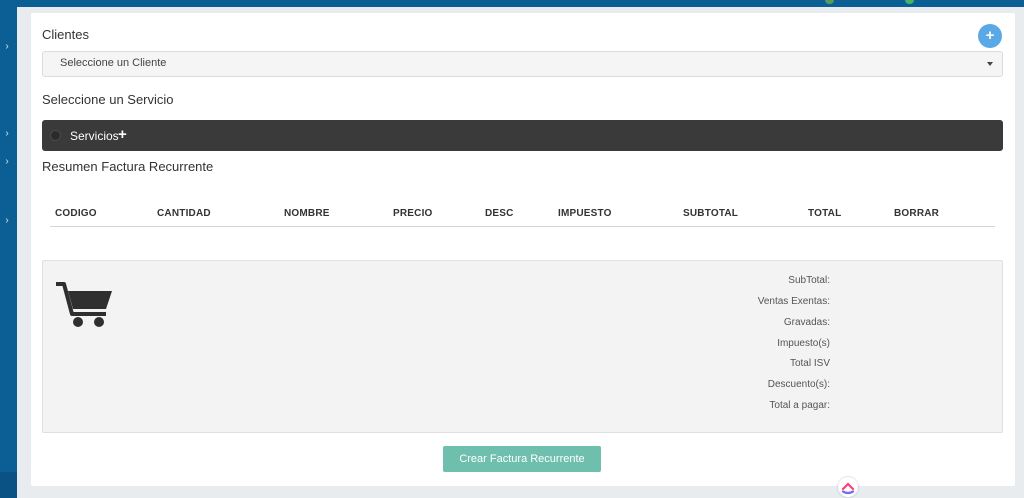  I want to click on caret-down-icon, so click(990, 64).